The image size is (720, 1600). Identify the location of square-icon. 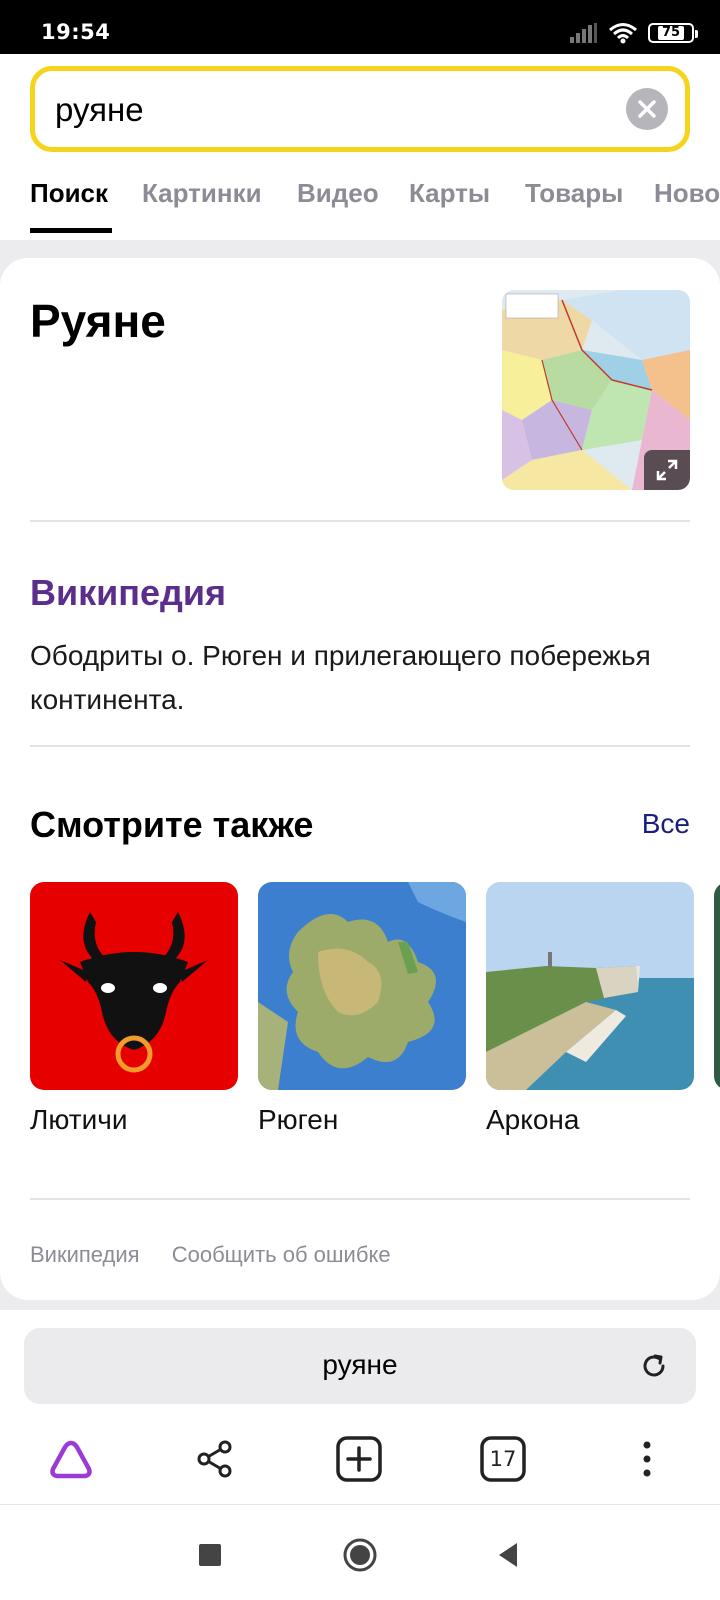
(210, 1555).